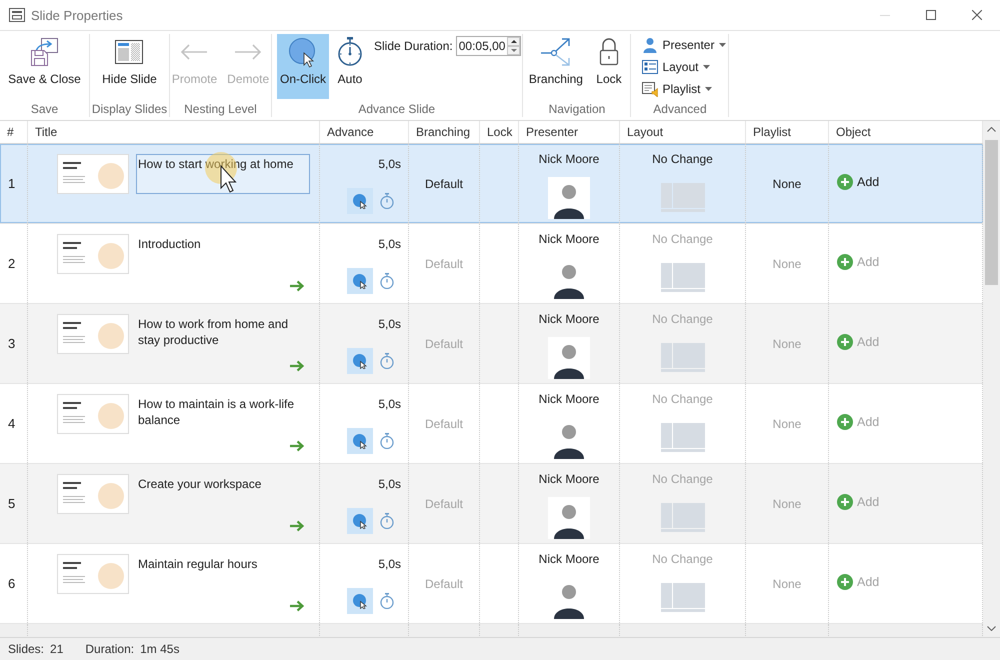 The width and height of the screenshot is (1000, 660). Describe the element at coordinates (489, 46) in the screenshot. I see `slide-duration-field: 00:05,00` at that location.